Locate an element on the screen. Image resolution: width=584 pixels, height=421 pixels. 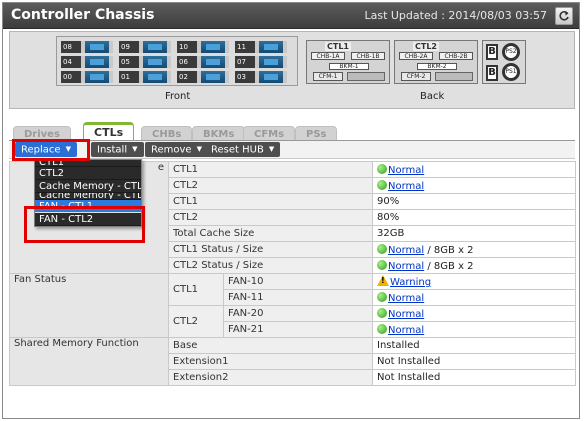
tab-drives: Drives is located at coordinates (42, 133).